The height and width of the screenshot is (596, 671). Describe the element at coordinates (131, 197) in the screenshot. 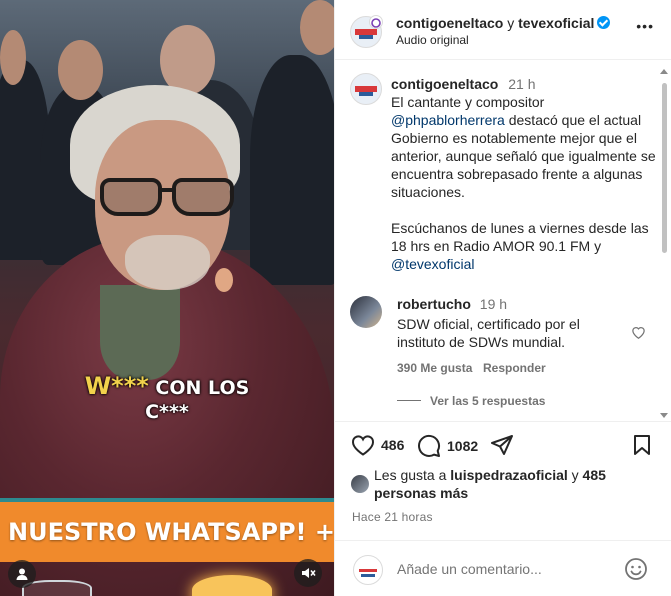

I see `glasses-left-lens` at that location.